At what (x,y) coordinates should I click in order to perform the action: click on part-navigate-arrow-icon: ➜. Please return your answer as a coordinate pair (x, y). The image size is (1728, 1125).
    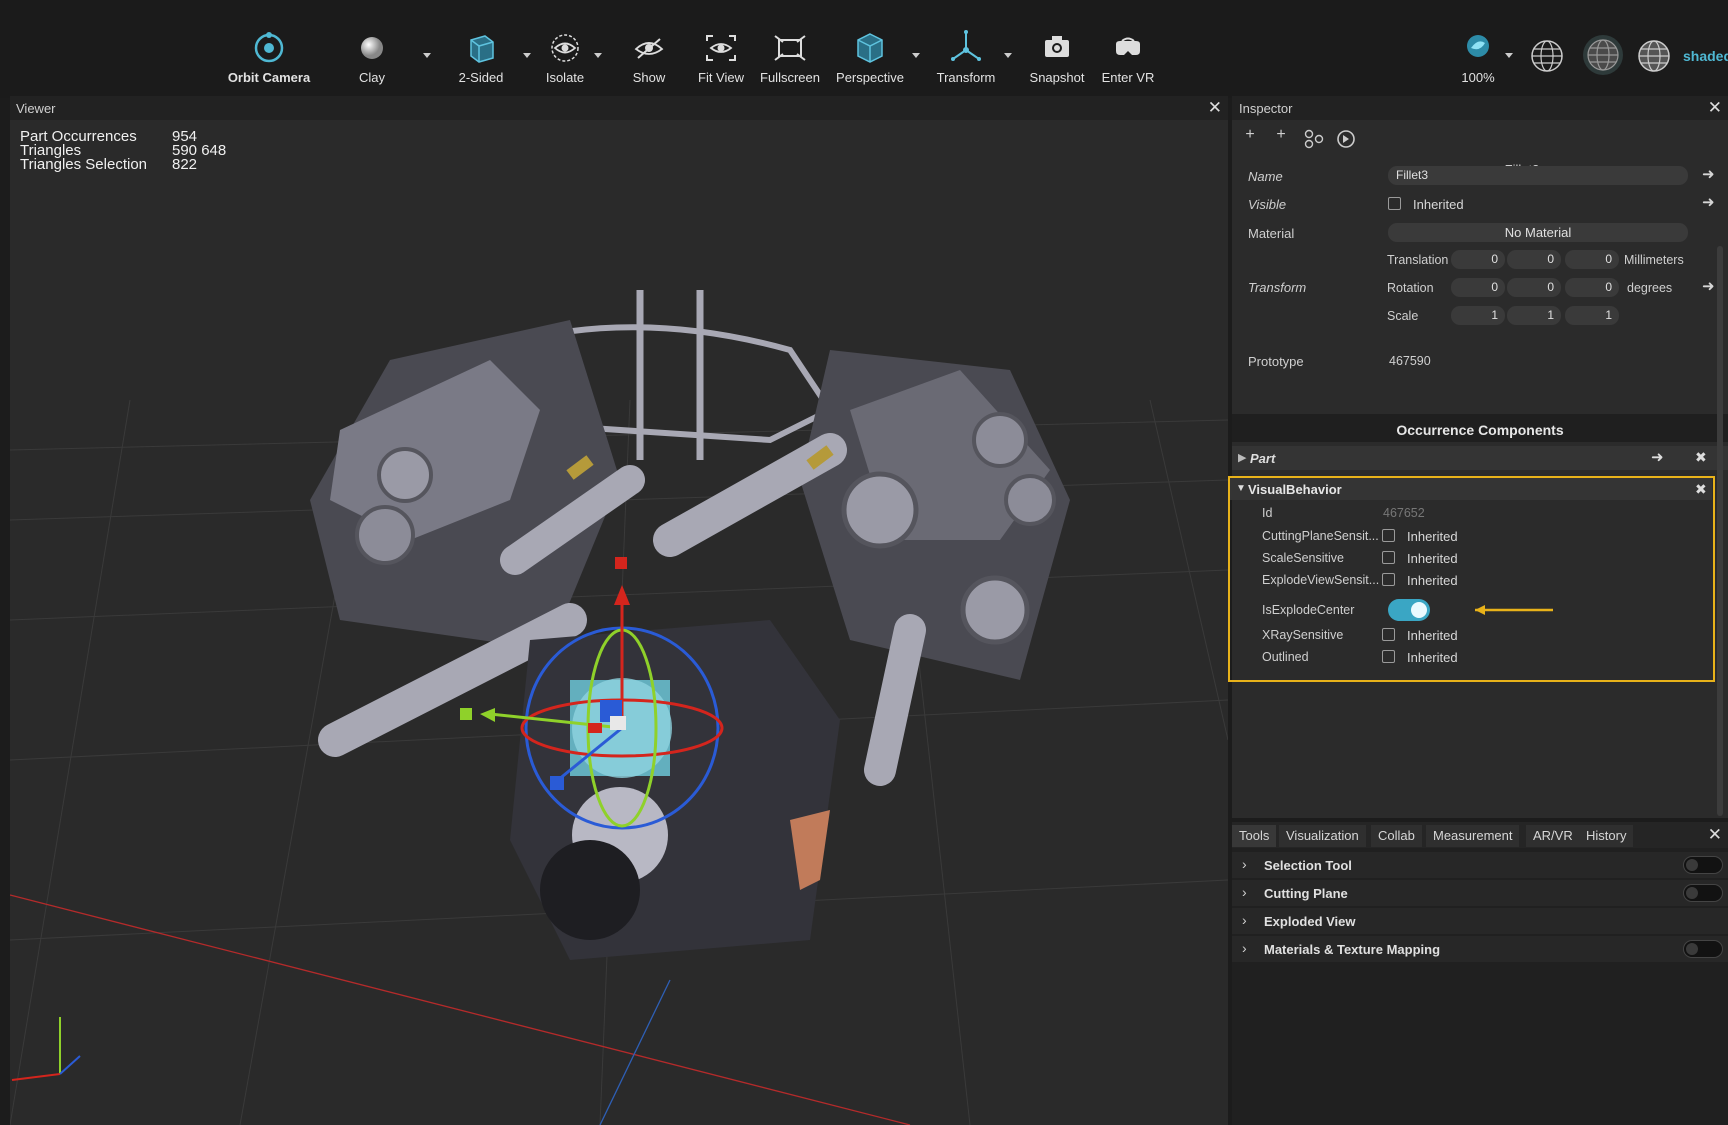
    Looking at the image, I should click on (1657, 457).